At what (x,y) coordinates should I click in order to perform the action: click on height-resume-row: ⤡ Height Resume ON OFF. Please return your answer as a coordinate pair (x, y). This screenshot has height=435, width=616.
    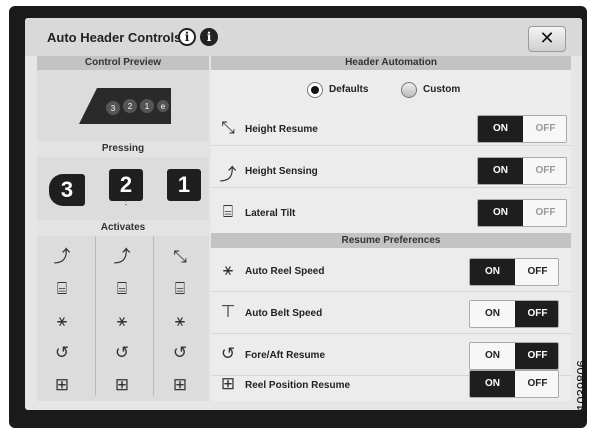
    Looking at the image, I should click on (391, 129).